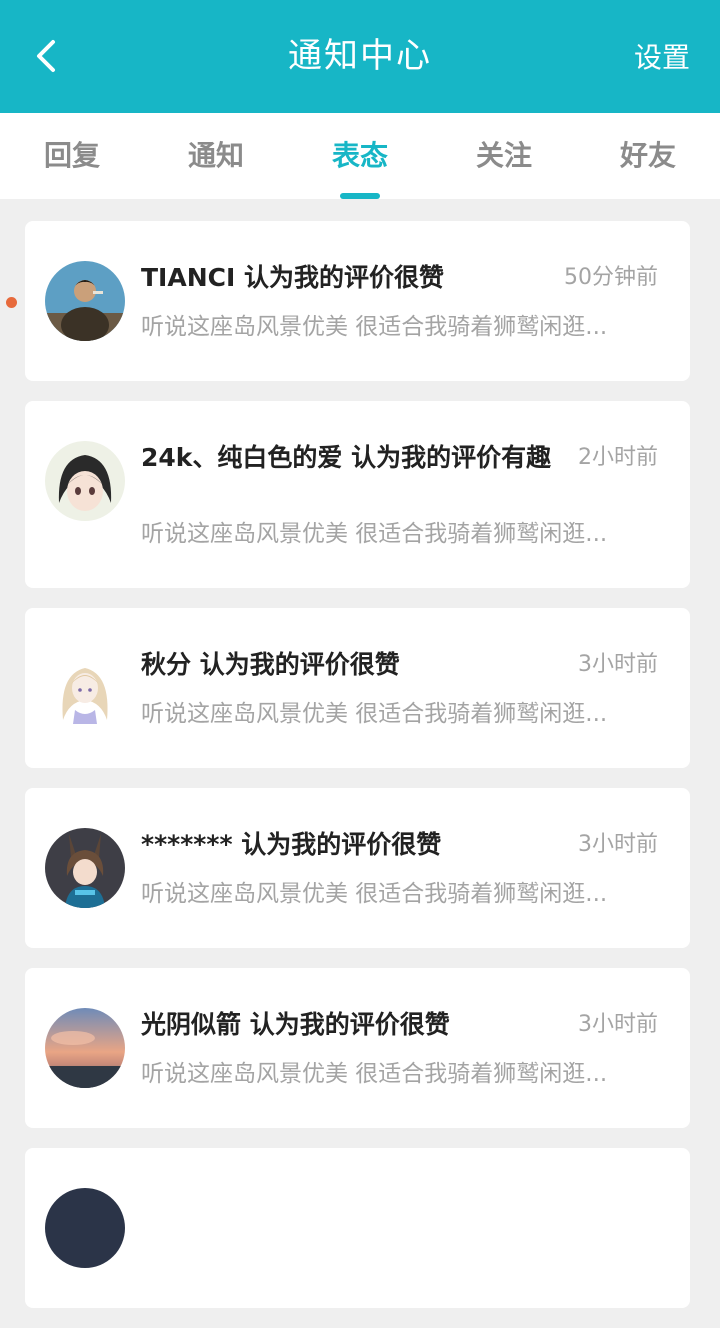  What do you see at coordinates (360, 196) in the screenshot?
I see `active-tab-indicator` at bounding box center [360, 196].